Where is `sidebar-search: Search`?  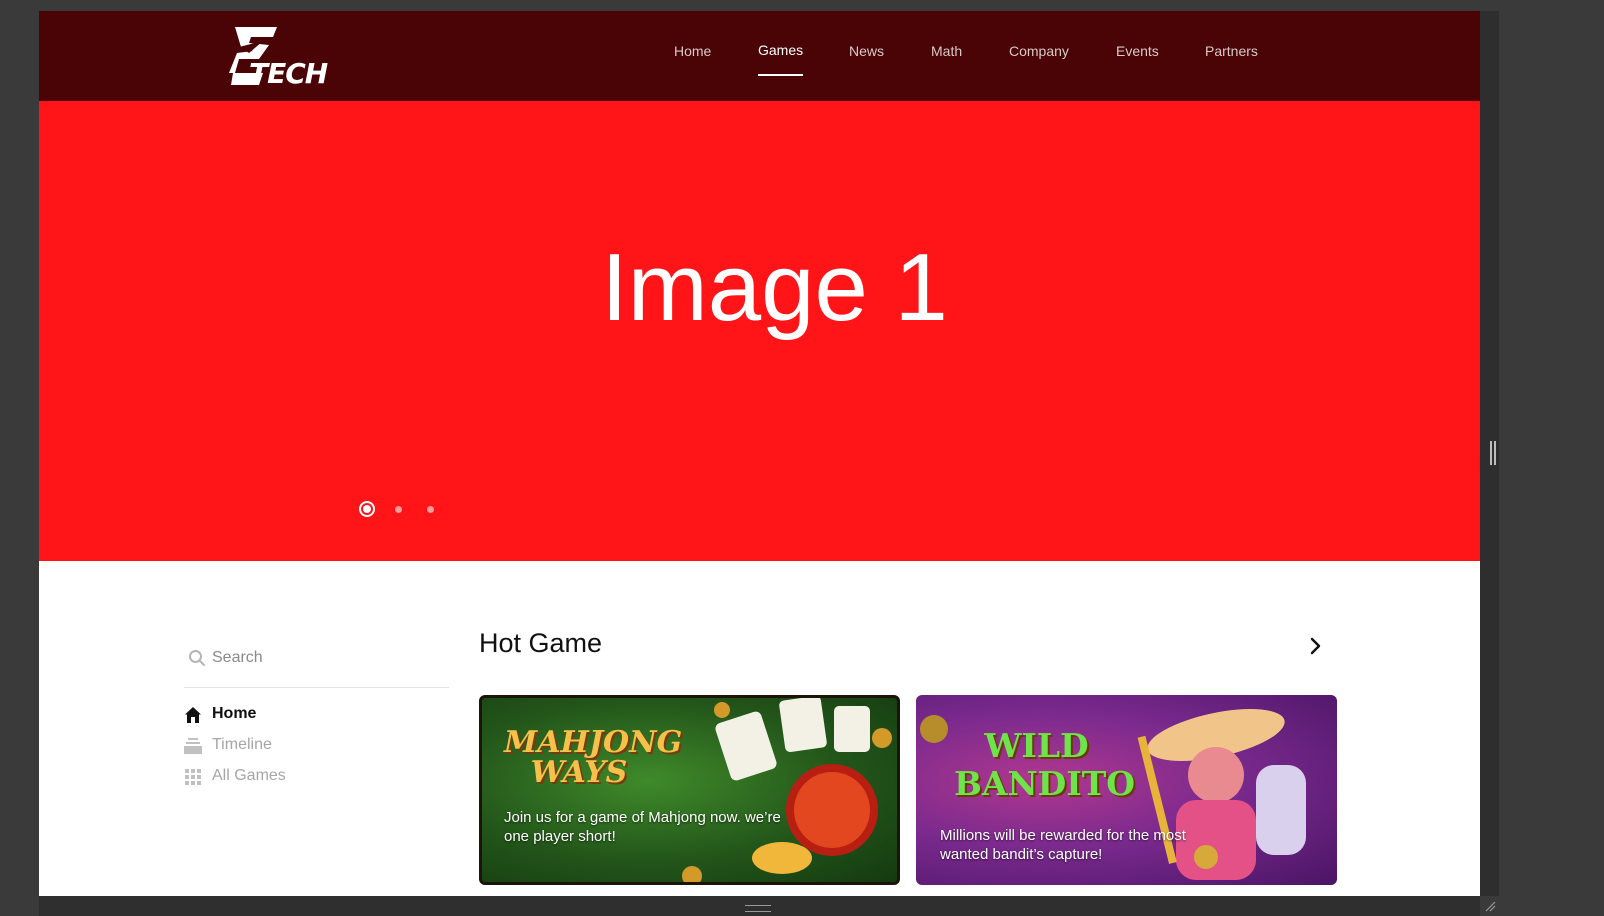 sidebar-search: Search is located at coordinates (316, 667).